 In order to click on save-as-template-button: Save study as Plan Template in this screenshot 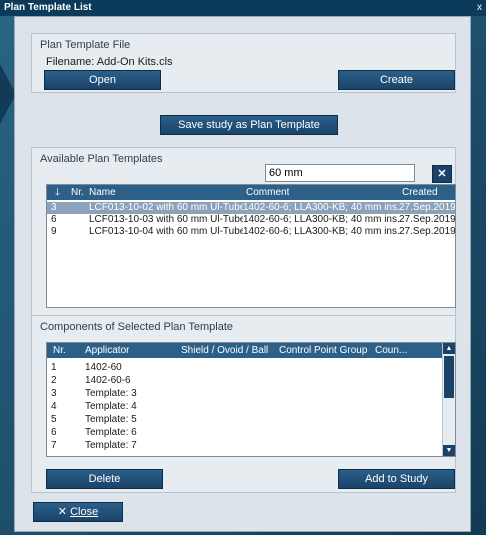, I will do `click(249, 125)`.